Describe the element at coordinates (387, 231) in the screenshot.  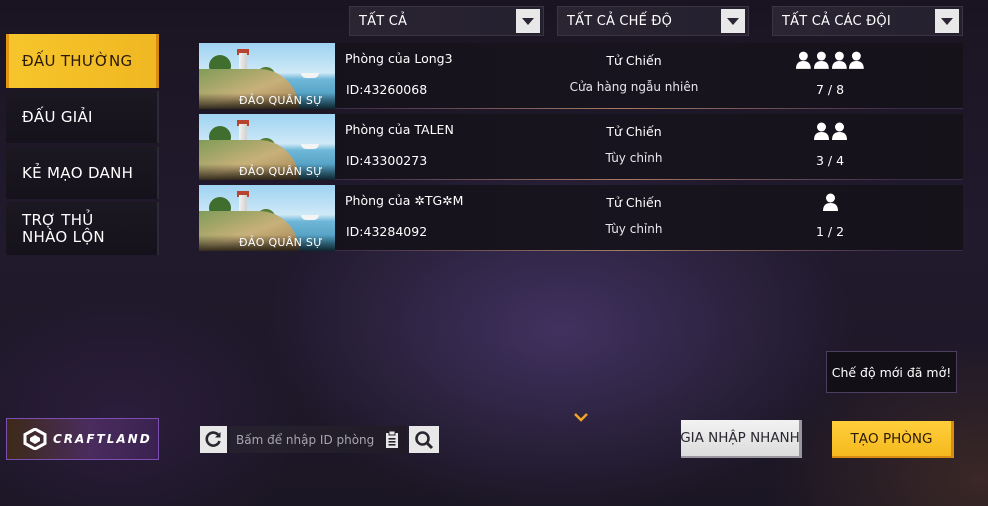
I see `room-id: ID:43284092` at that location.